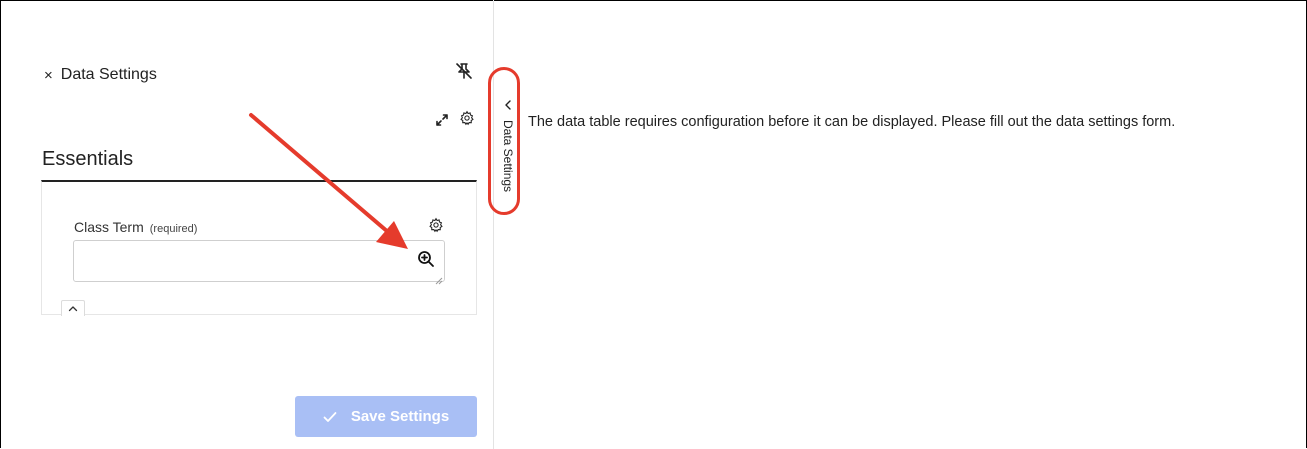 This screenshot has height=449, width=1307. Describe the element at coordinates (108, 74) in the screenshot. I see `panel-title: Data Settings` at that location.